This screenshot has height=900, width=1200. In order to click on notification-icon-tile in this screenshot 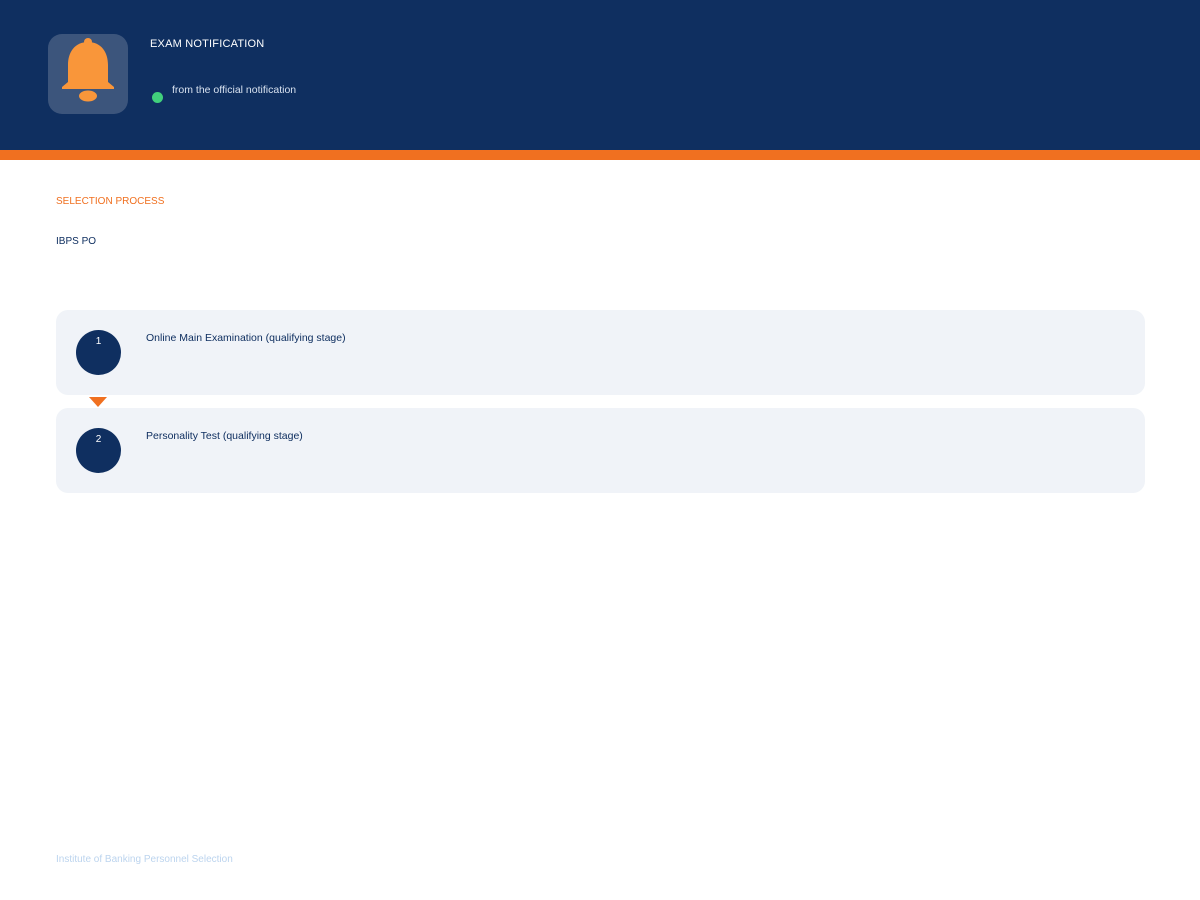, I will do `click(88, 74)`.